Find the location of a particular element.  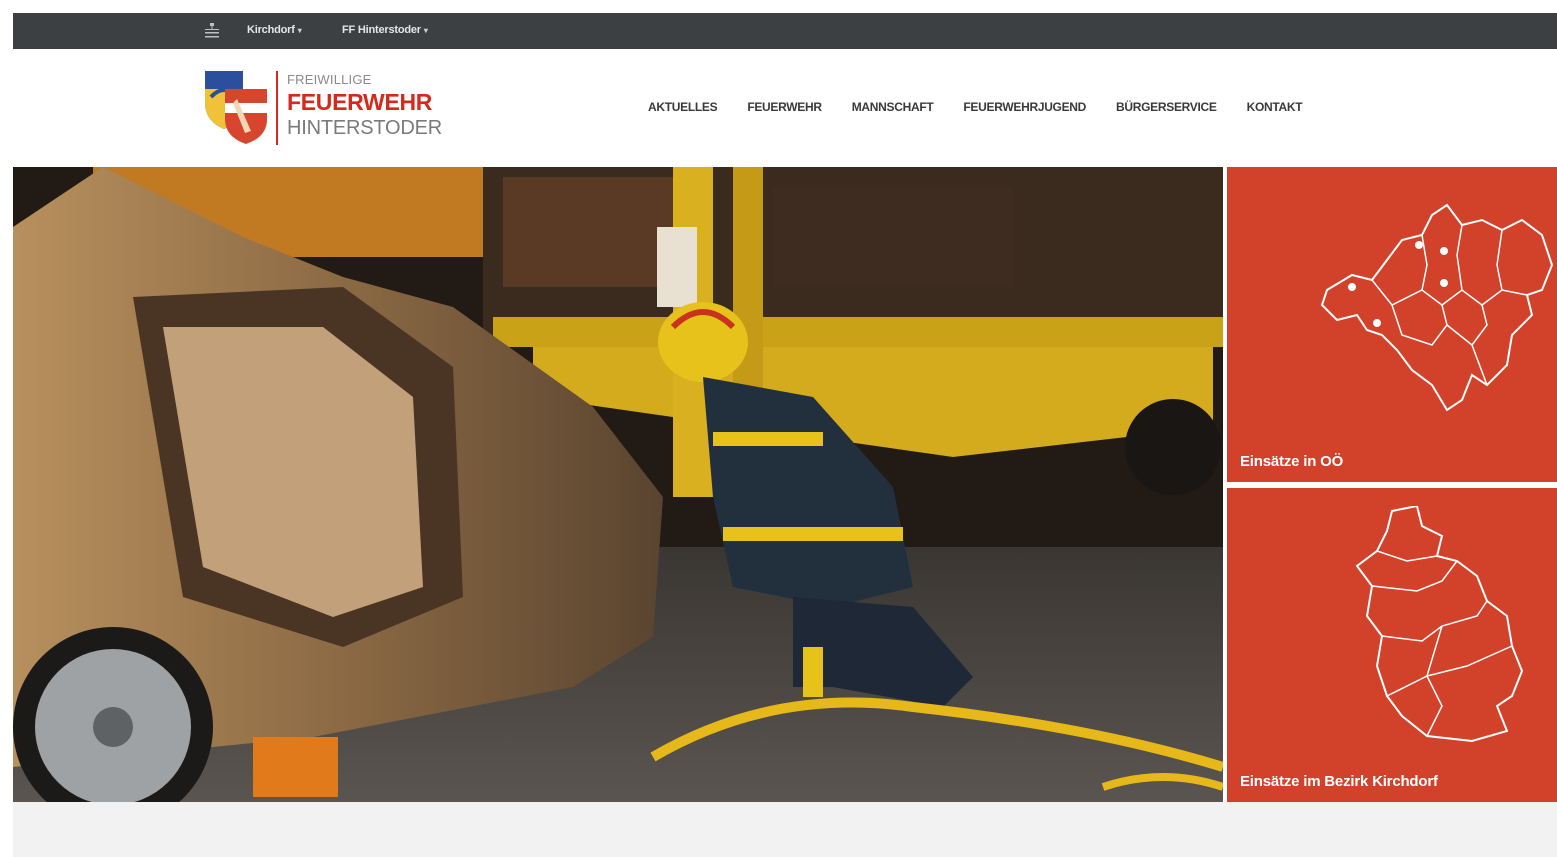

tile-label-ooe: Einsätze in OÖ is located at coordinates (1292, 461).